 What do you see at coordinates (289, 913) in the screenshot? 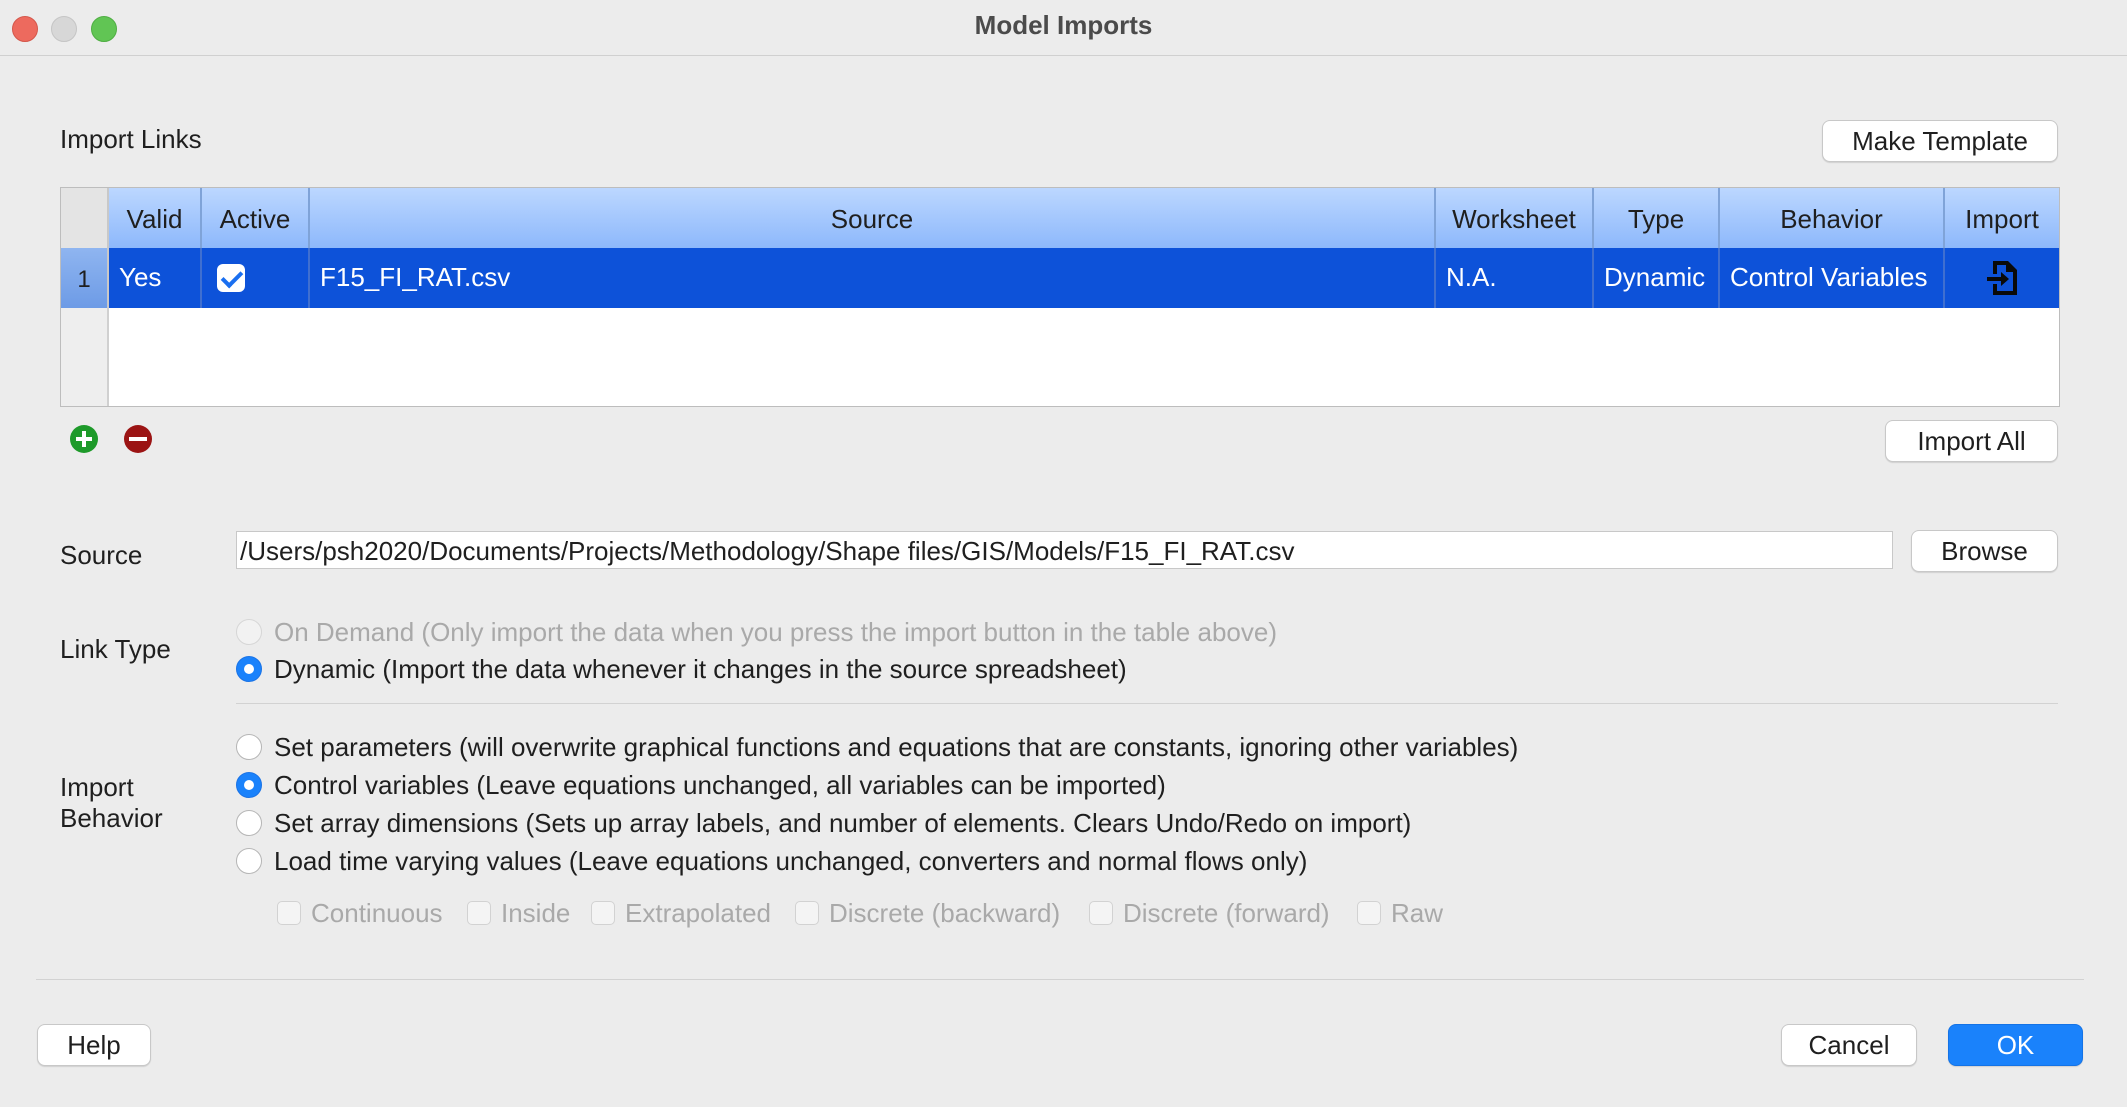
I see `continuous-checkbox` at bounding box center [289, 913].